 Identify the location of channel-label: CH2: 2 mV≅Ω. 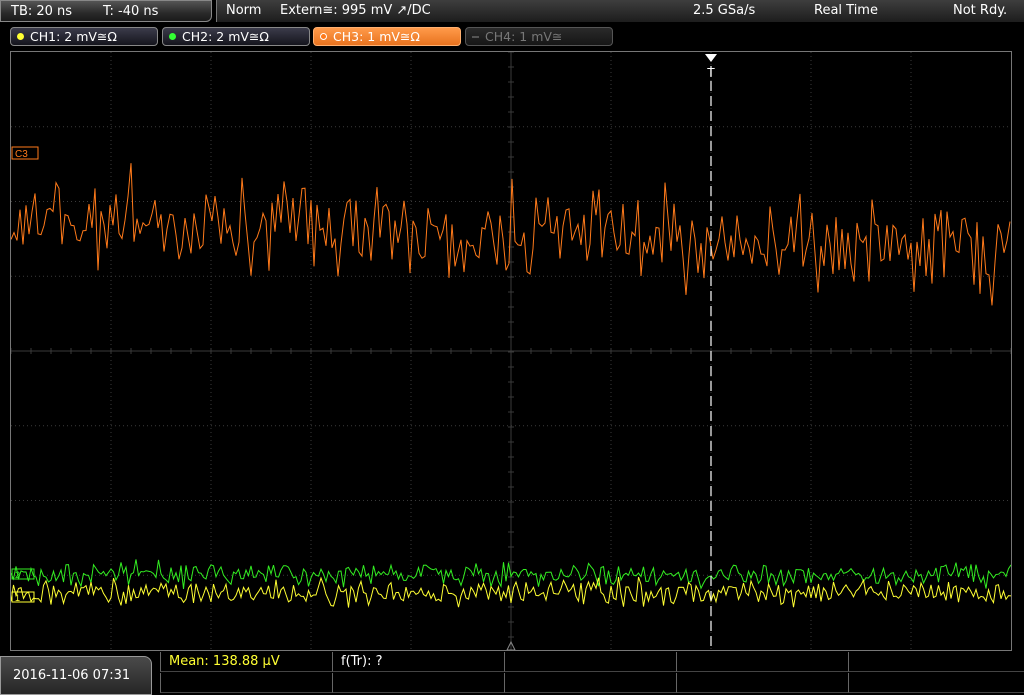
(225, 36).